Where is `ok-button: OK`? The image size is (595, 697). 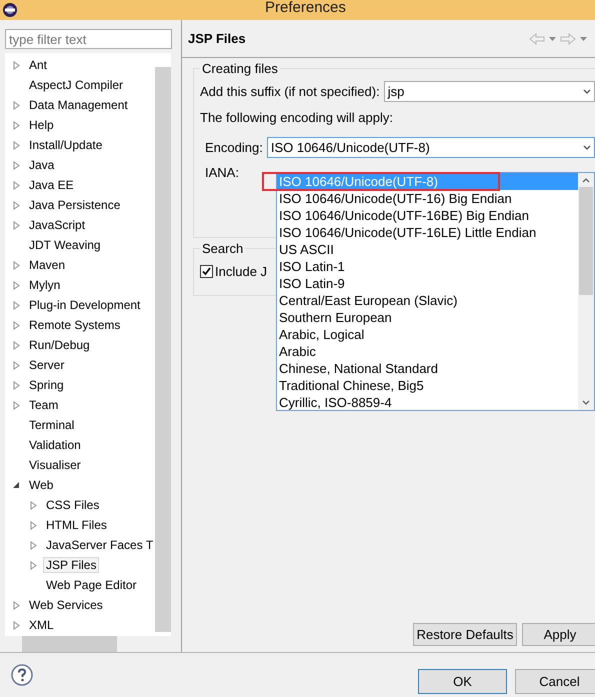
ok-button: OK is located at coordinates (462, 681).